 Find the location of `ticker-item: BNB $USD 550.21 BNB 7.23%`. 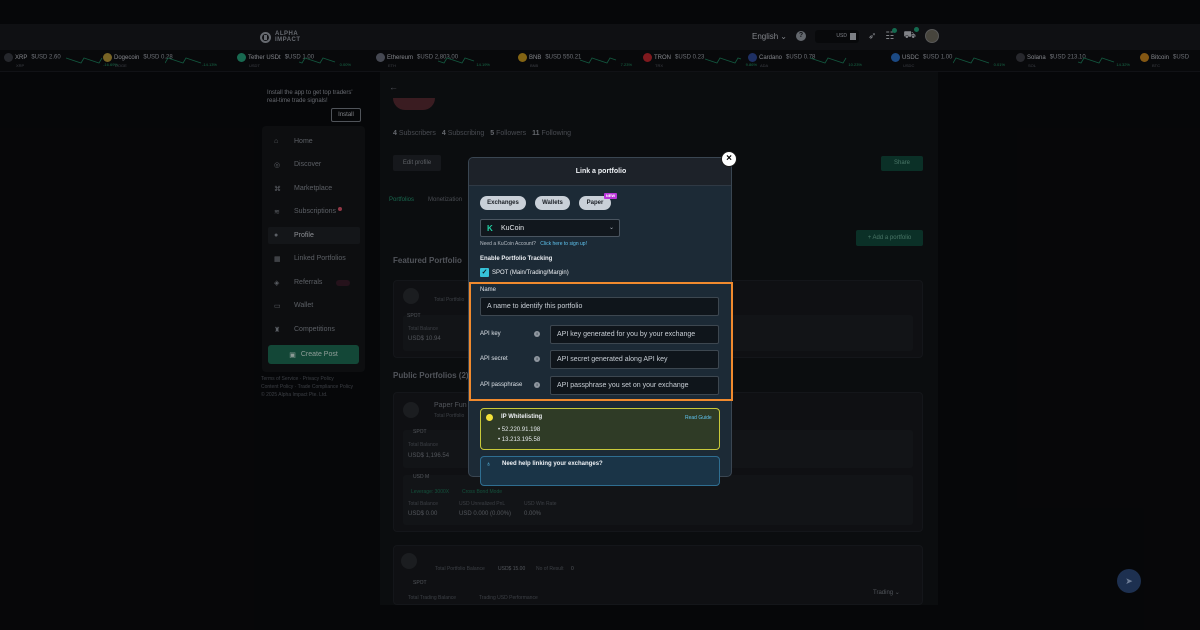

ticker-item: BNB $USD 550.21 BNB 7.23% is located at coordinates (578, 60).